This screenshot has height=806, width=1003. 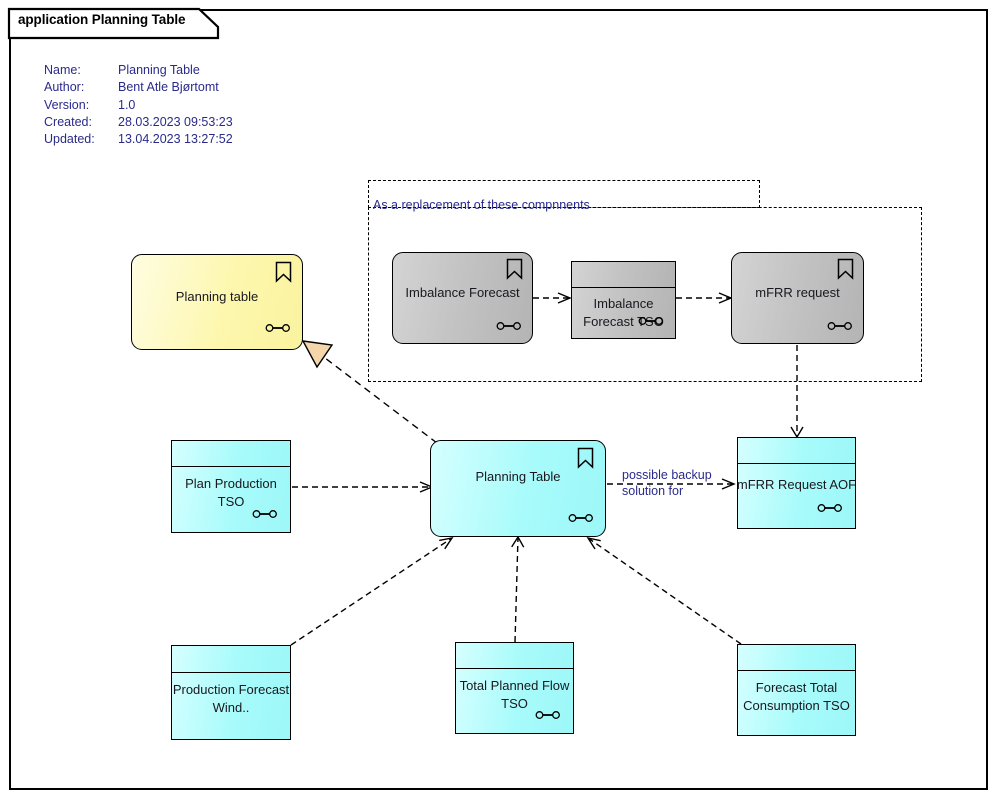 What do you see at coordinates (69, 139) in the screenshot?
I see `metadata-key: Updated:` at bounding box center [69, 139].